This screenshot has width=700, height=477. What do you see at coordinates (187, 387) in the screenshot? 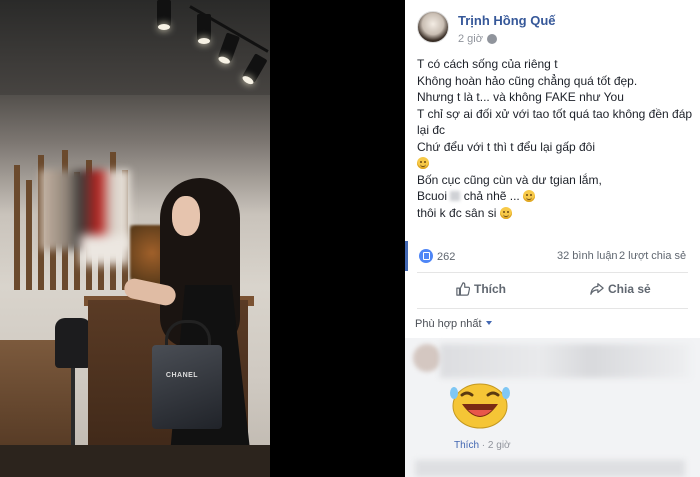
I see `photo-handbag` at bounding box center [187, 387].